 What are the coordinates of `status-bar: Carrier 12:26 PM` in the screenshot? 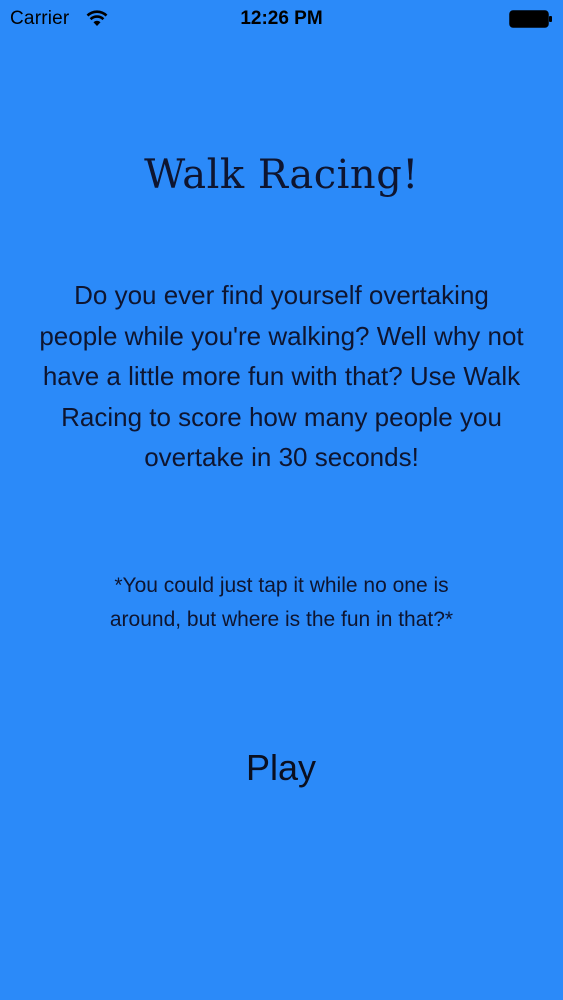 It's located at (281, 20).